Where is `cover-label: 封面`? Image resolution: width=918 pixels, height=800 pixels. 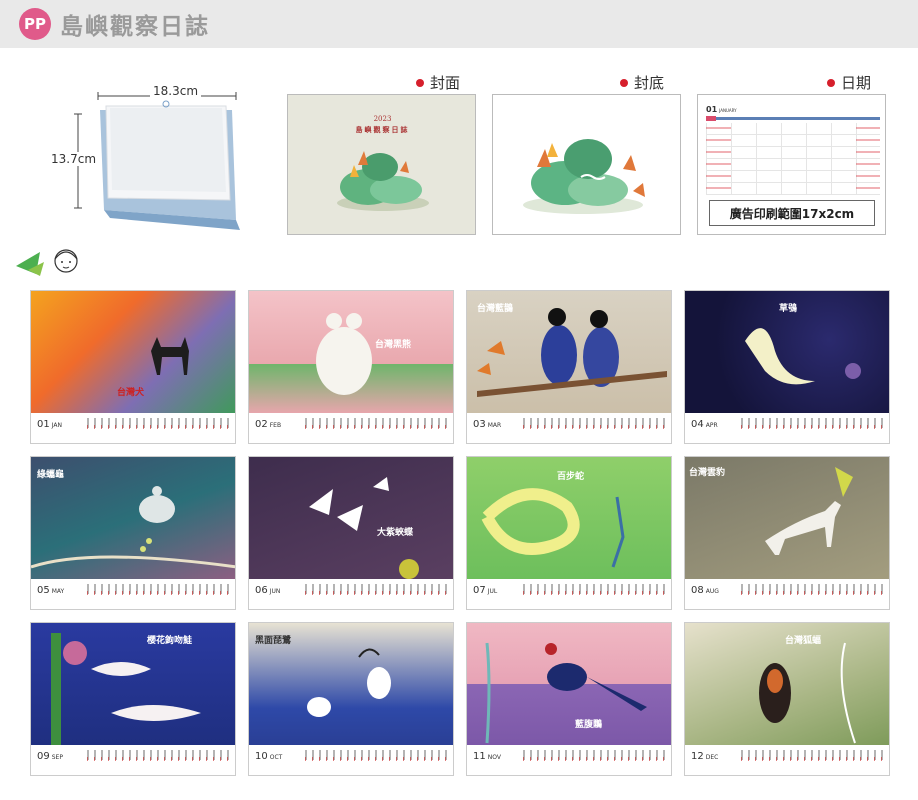 cover-label: 封面 is located at coordinates (438, 82).